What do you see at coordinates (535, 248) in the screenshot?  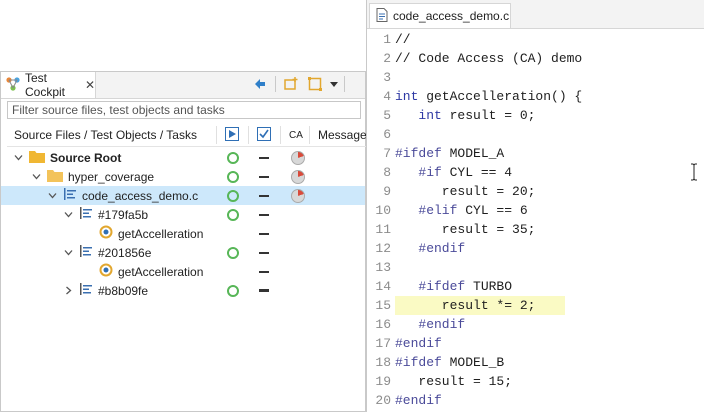 I see `code-line: 12 #endif` at bounding box center [535, 248].